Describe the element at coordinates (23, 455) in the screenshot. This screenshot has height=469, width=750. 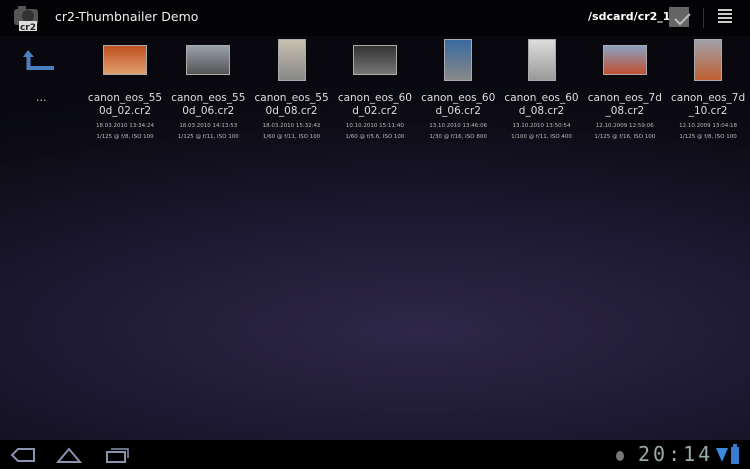
I see `back-icon` at that location.